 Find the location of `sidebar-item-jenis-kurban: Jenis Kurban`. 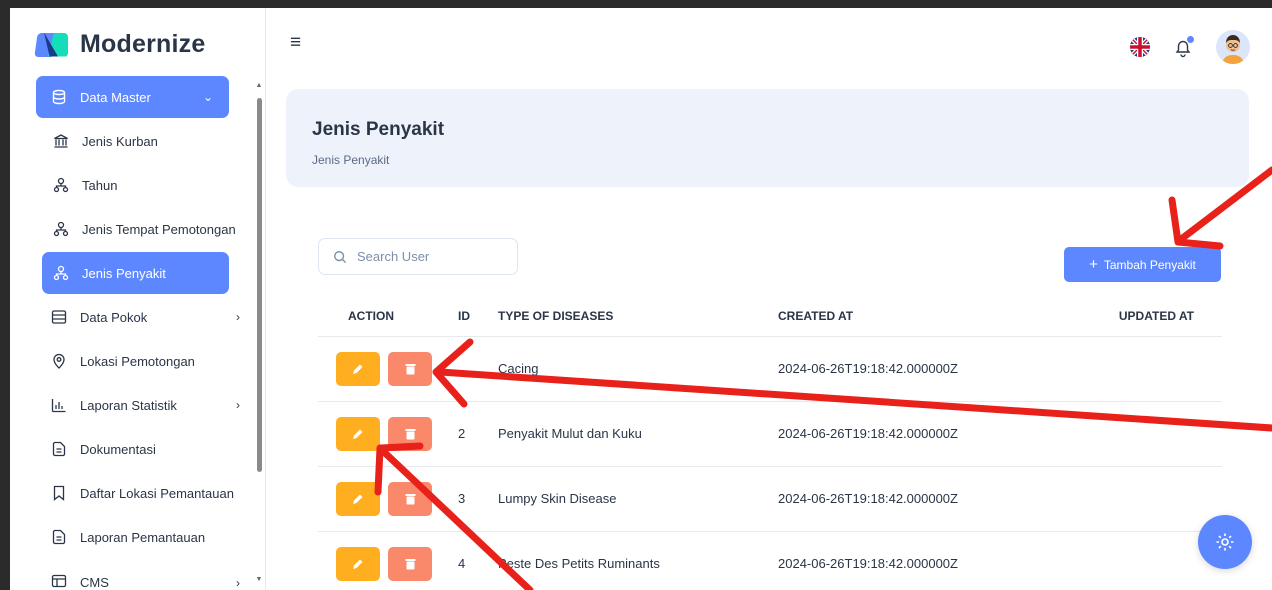

sidebar-item-jenis-kurban: Jenis Kurban is located at coordinates (145, 141).